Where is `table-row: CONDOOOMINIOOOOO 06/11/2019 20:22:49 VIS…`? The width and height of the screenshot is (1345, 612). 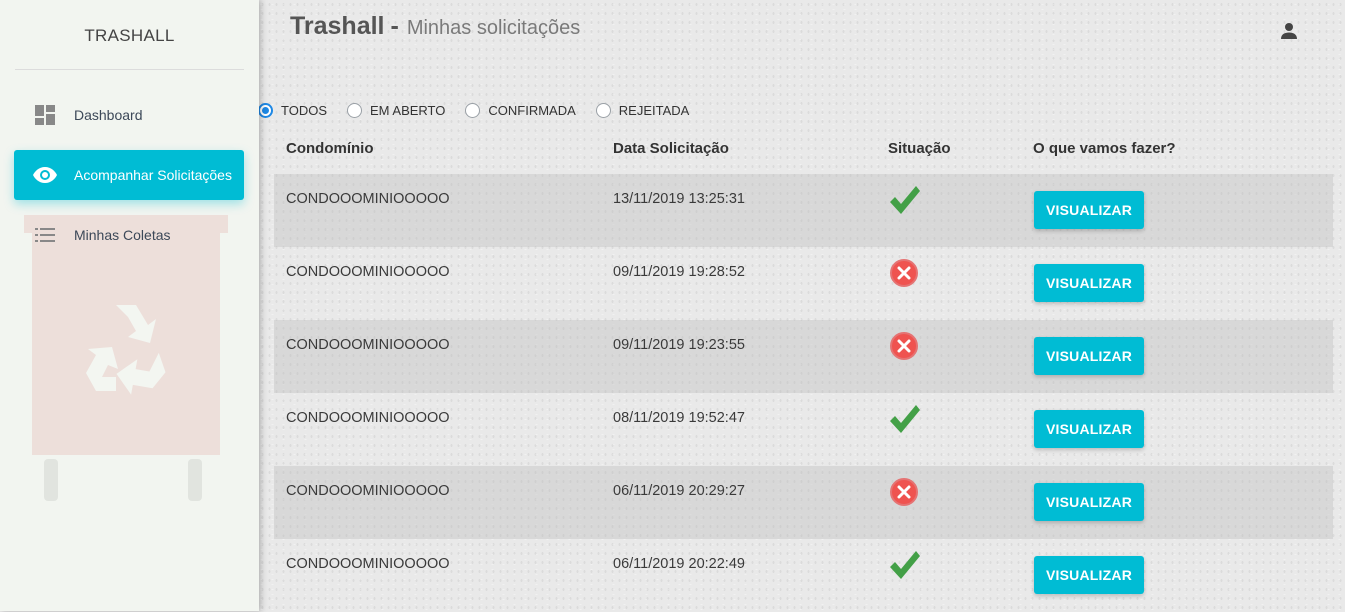 table-row: CONDOOOMINIOOOOO 06/11/2019 20:22:49 VIS… is located at coordinates (803, 575).